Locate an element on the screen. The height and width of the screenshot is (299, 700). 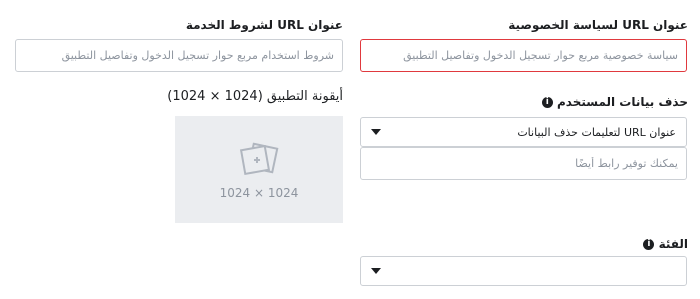
app-icon-dimensions: 1024 × 1024 is located at coordinates (259, 192).